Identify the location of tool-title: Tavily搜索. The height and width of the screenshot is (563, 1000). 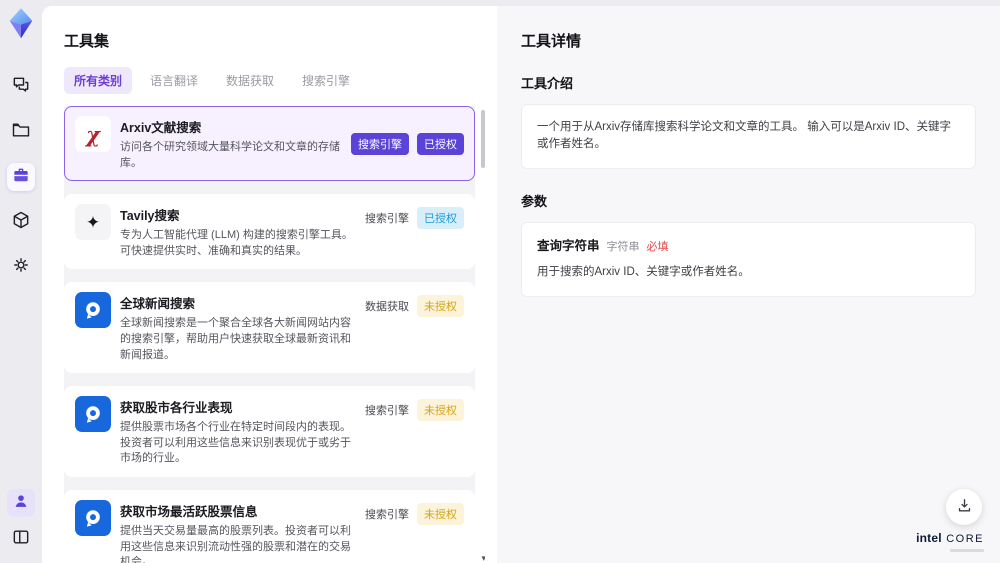
(150, 216).